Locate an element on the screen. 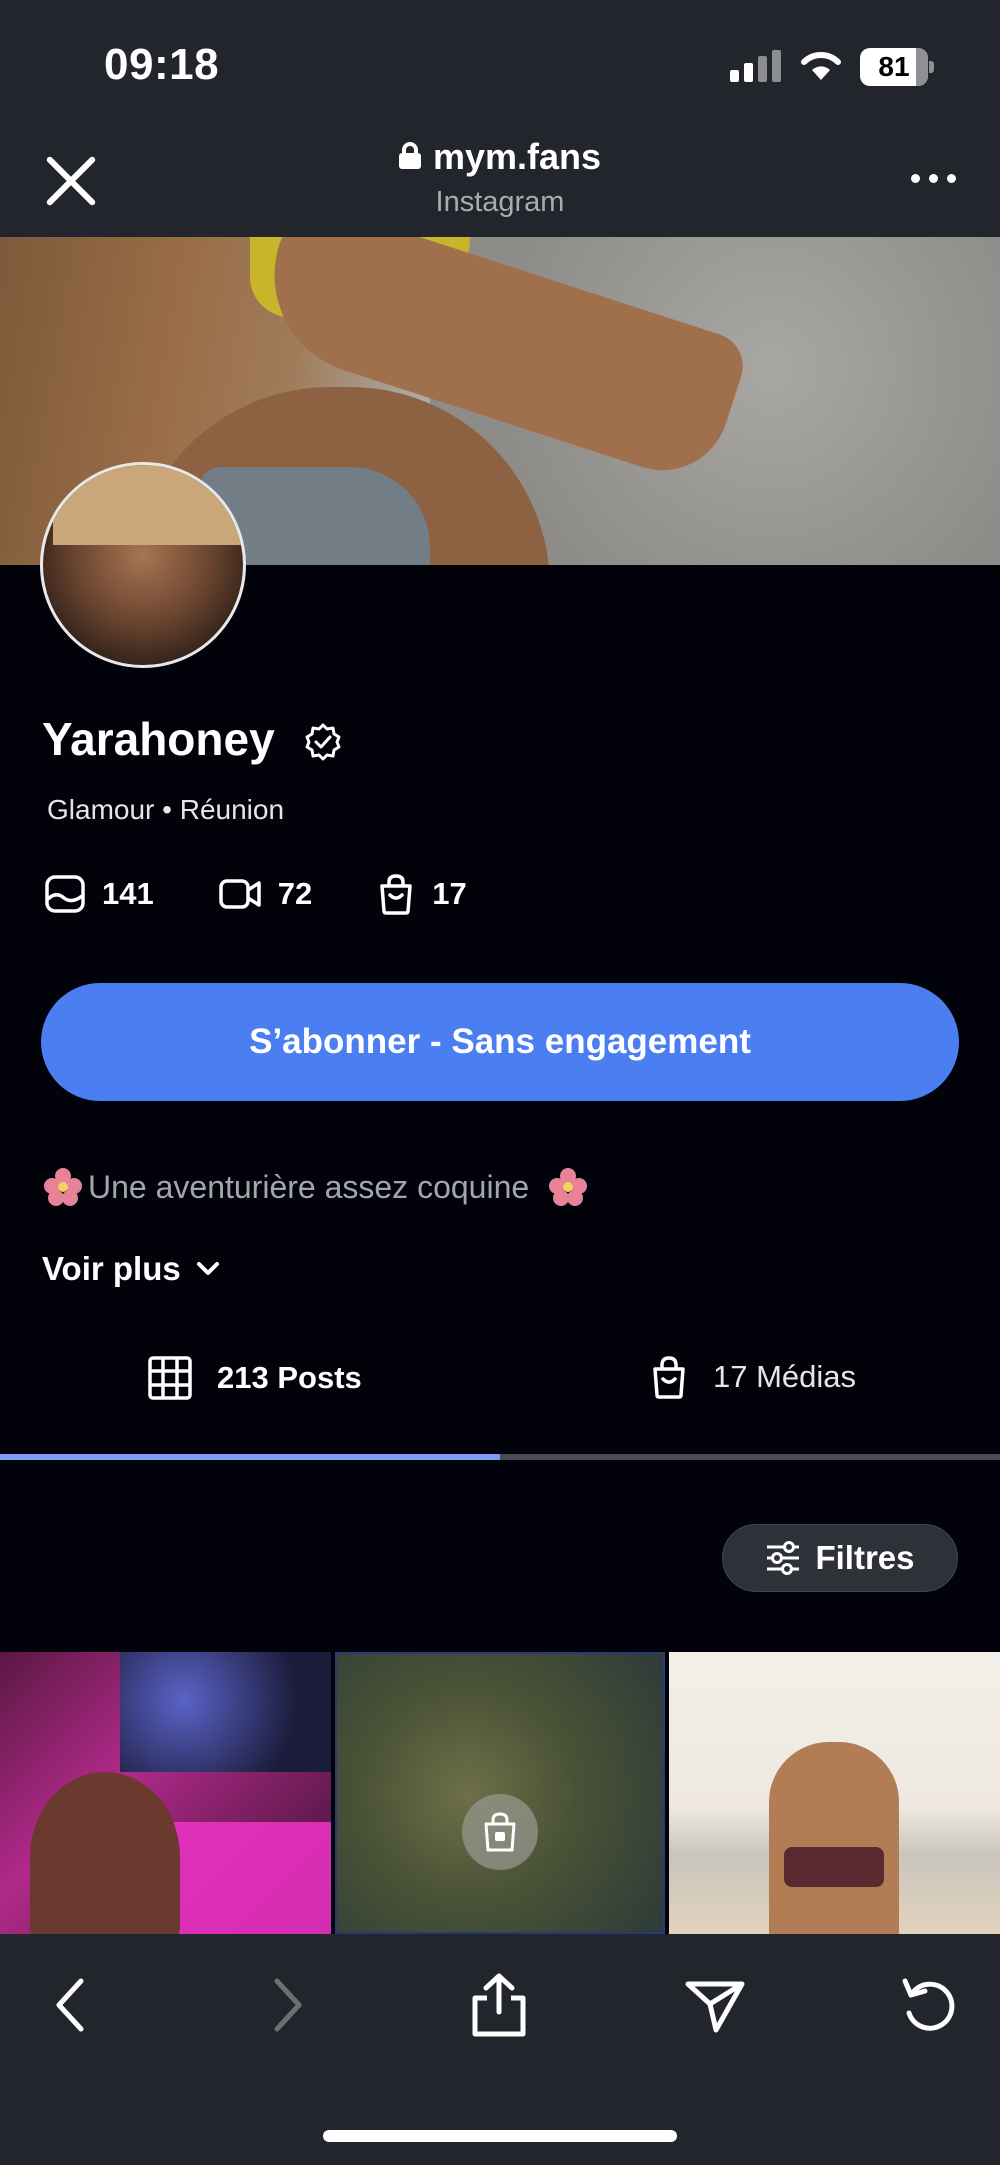 The image size is (1000, 2165). profile-bio: Une aventurière assez coquine is located at coordinates (316, 1187).